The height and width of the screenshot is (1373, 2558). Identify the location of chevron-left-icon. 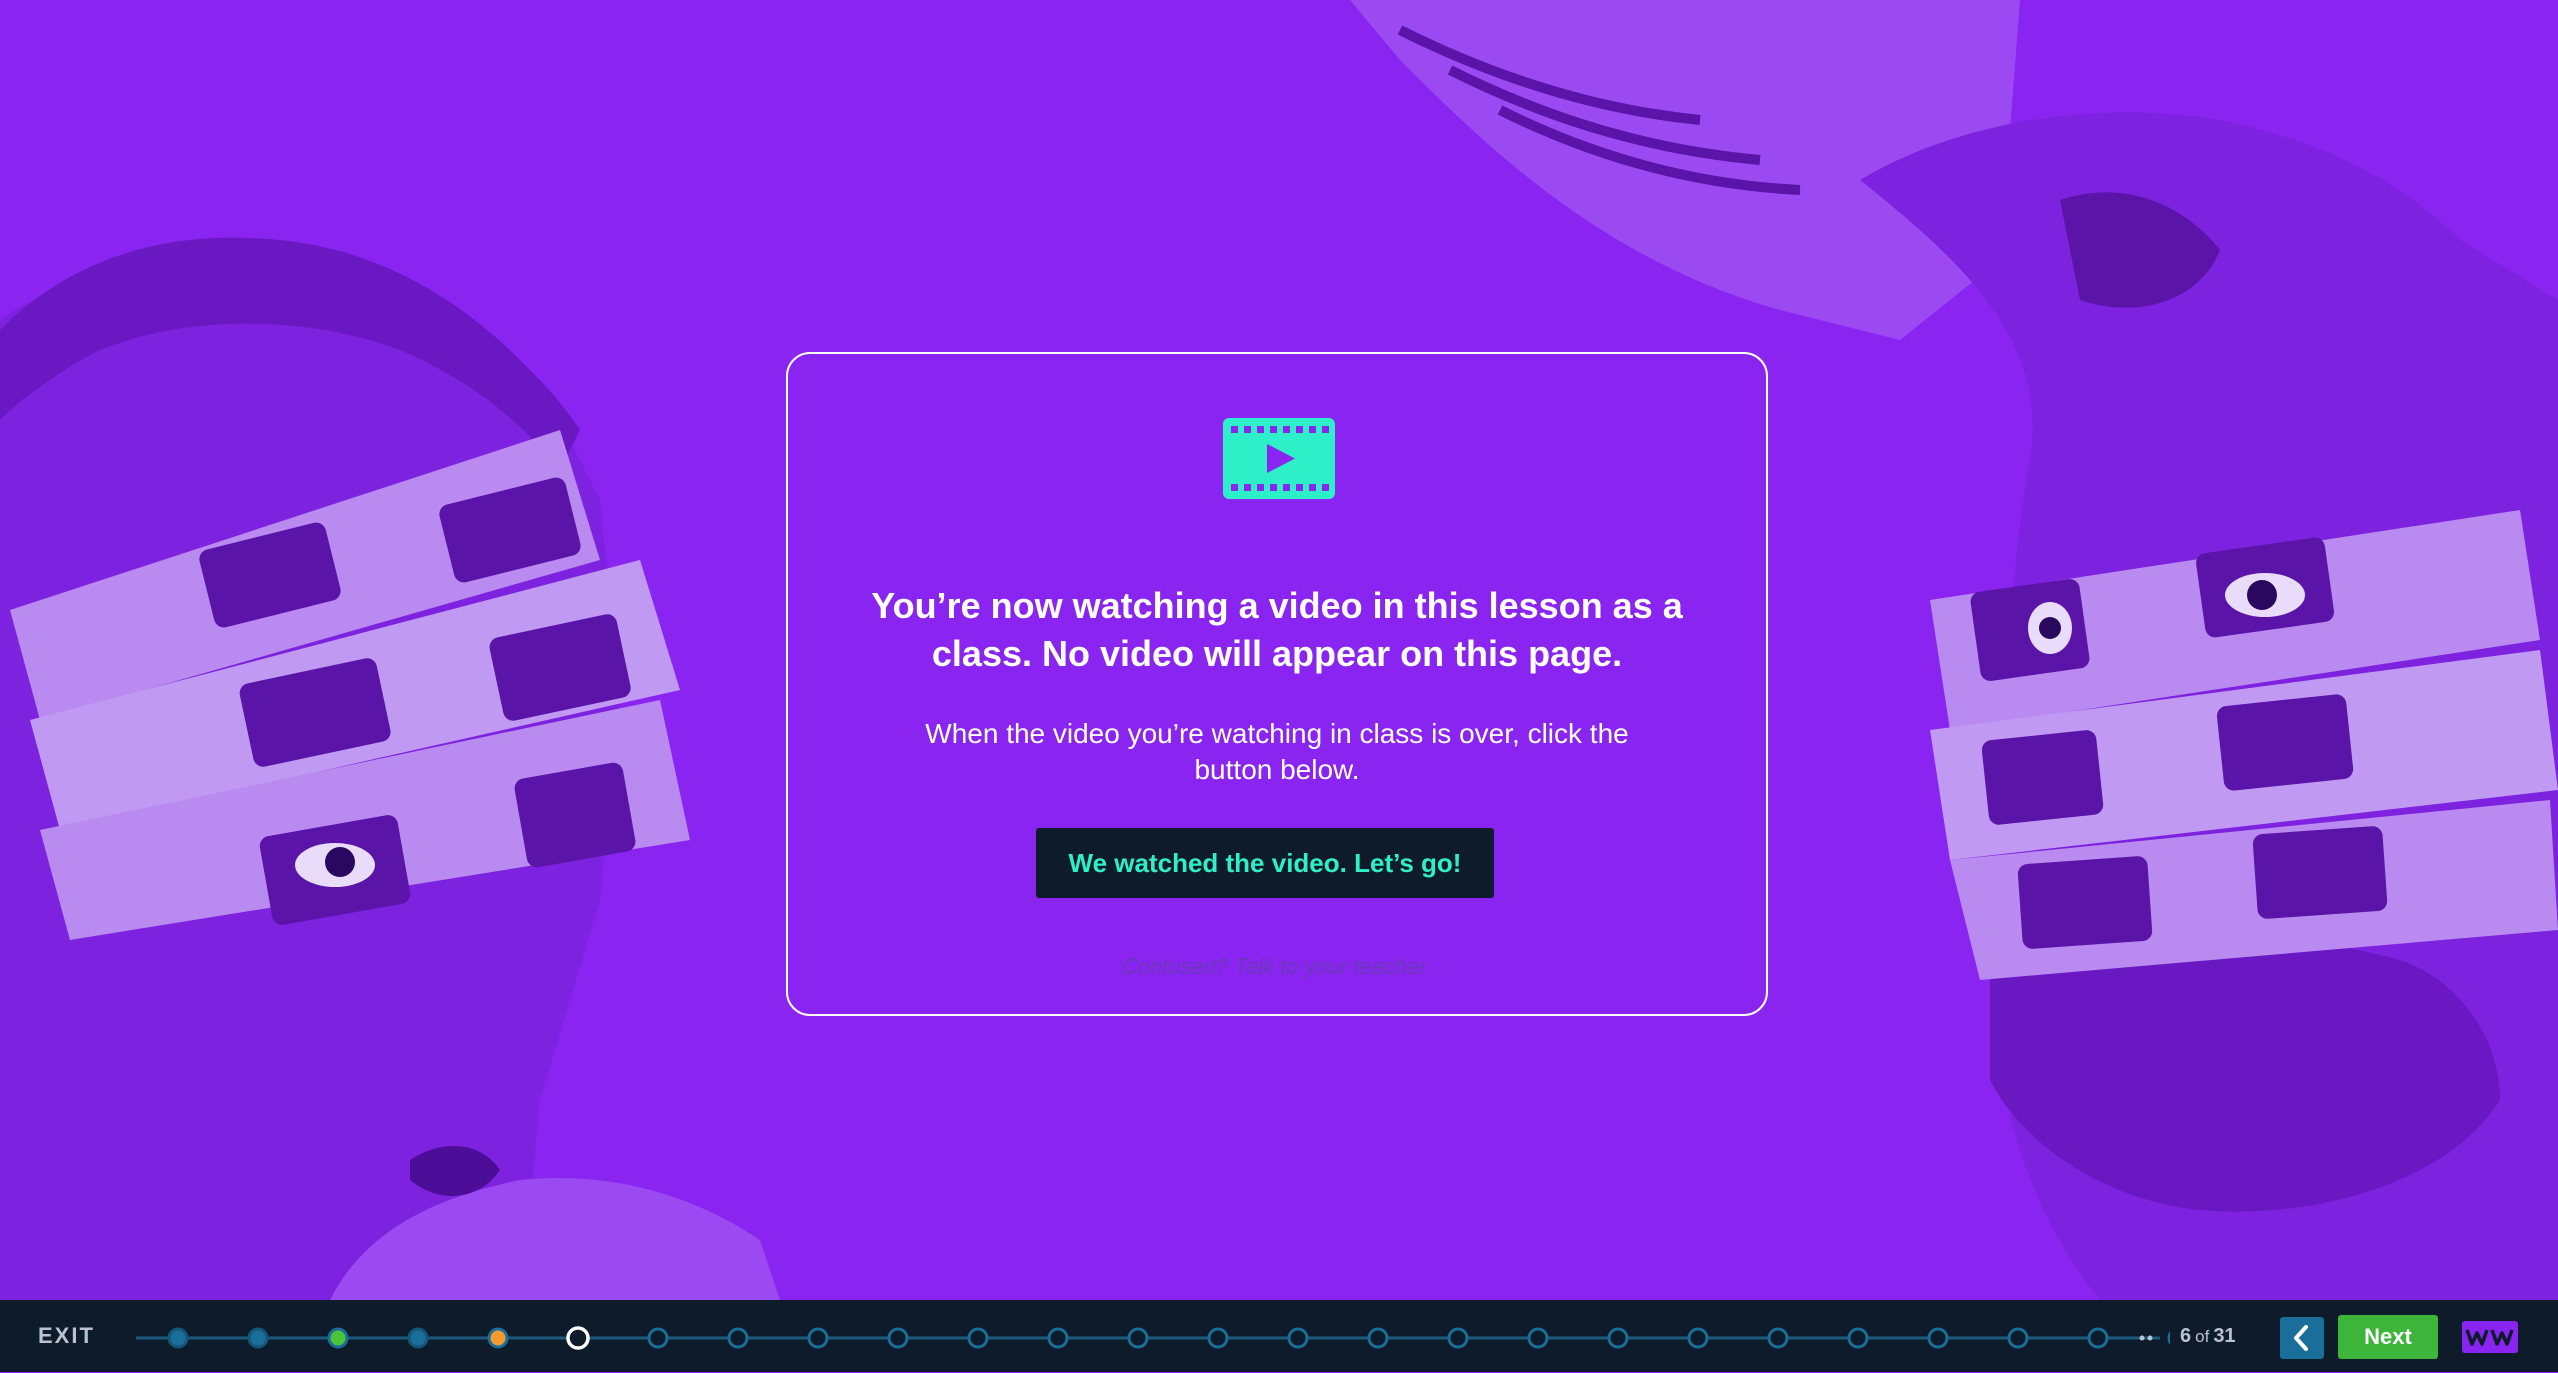
(2301, 1338).